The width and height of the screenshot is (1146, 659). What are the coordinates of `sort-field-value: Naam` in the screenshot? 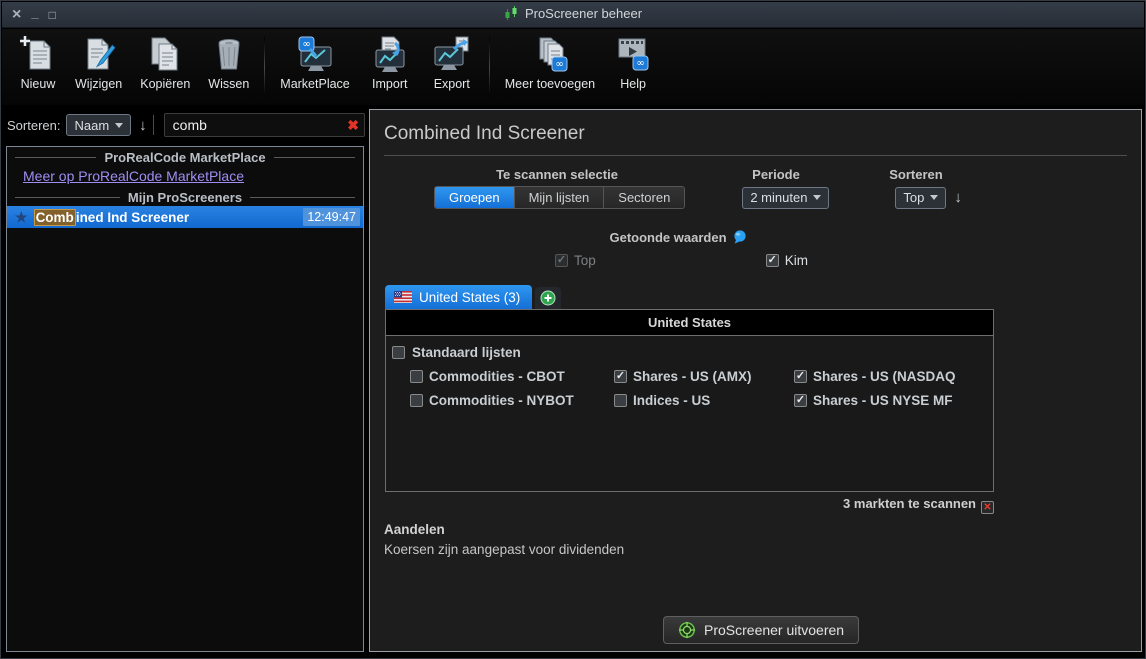 It's located at (92, 125).